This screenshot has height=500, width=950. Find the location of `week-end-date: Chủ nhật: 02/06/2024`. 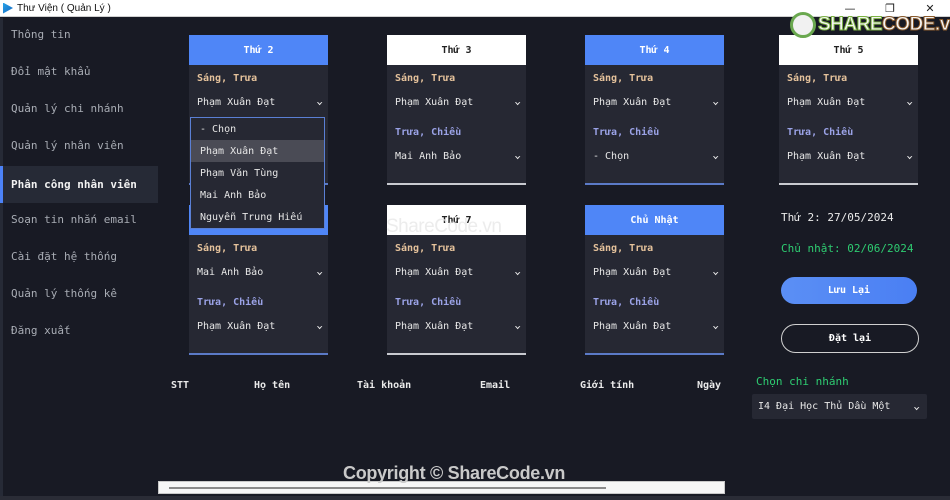

week-end-date: Chủ nhật: 02/06/2024 is located at coordinates (847, 248).